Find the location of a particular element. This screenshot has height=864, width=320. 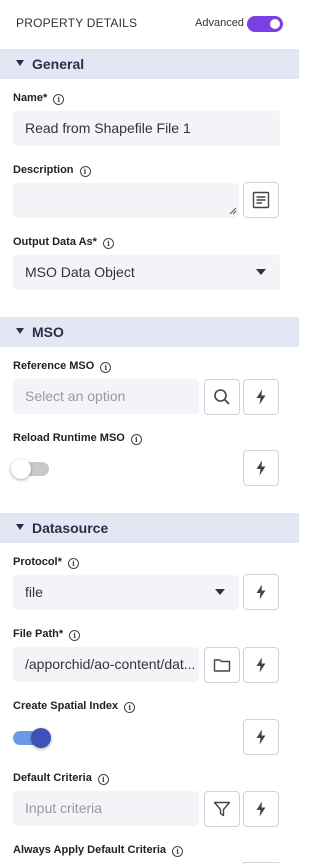

reload-runtime-mso-expression-button is located at coordinates (261, 468).